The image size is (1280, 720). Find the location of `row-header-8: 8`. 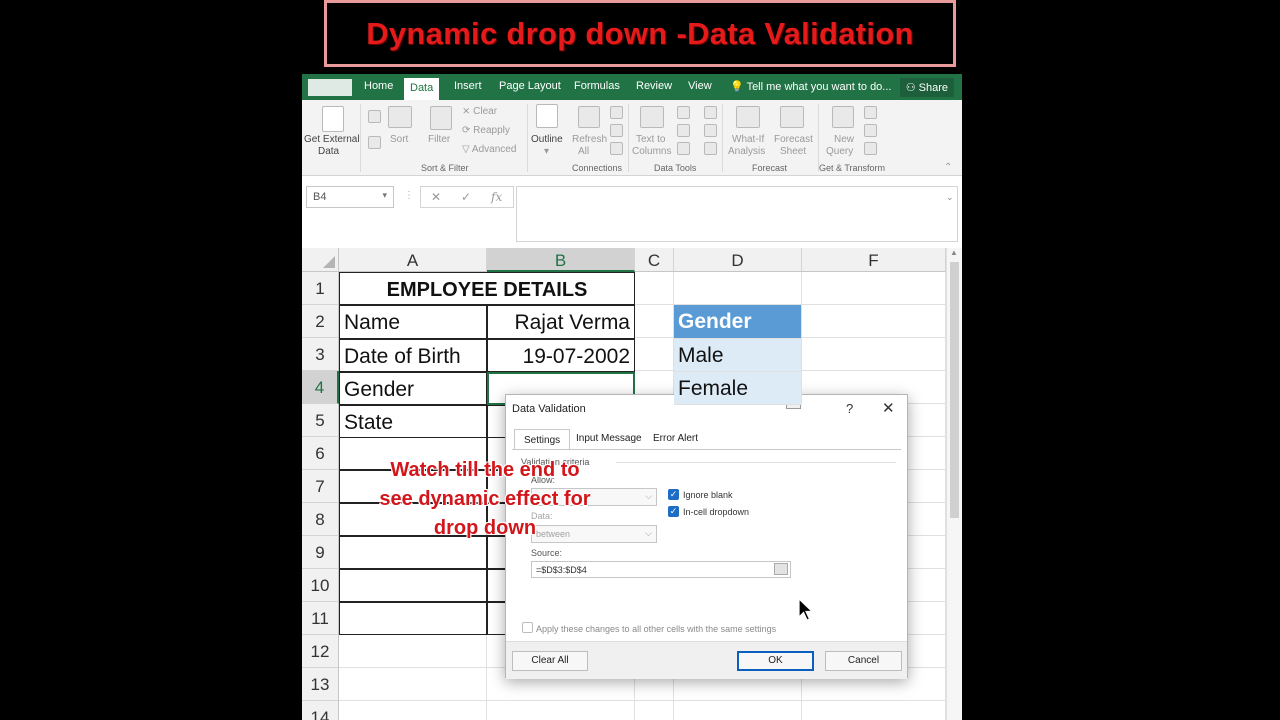

row-header-8: 8 is located at coordinates (320, 519).